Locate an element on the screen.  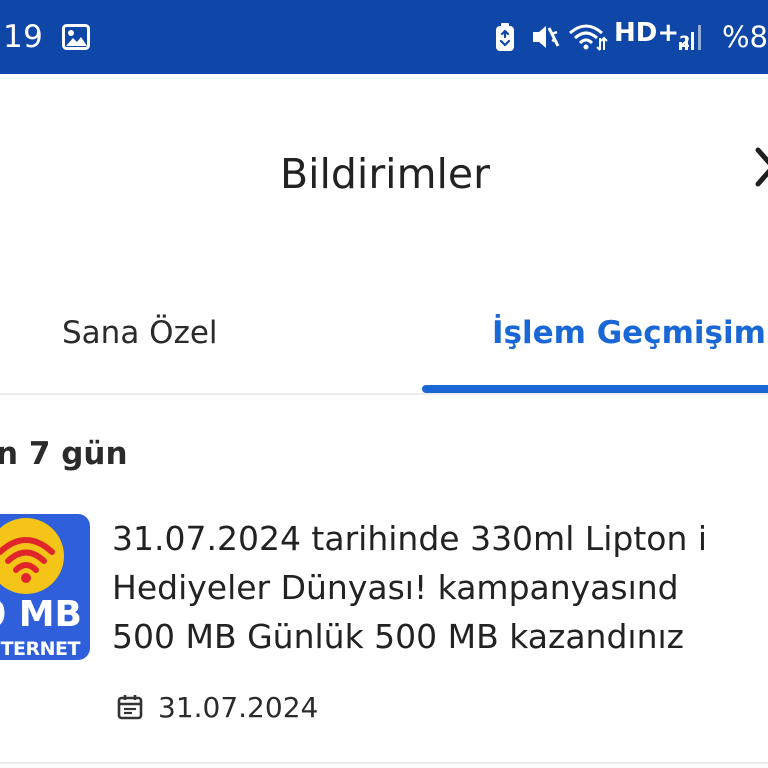
thumbnail-label: TERNET is located at coordinates (40, 649).